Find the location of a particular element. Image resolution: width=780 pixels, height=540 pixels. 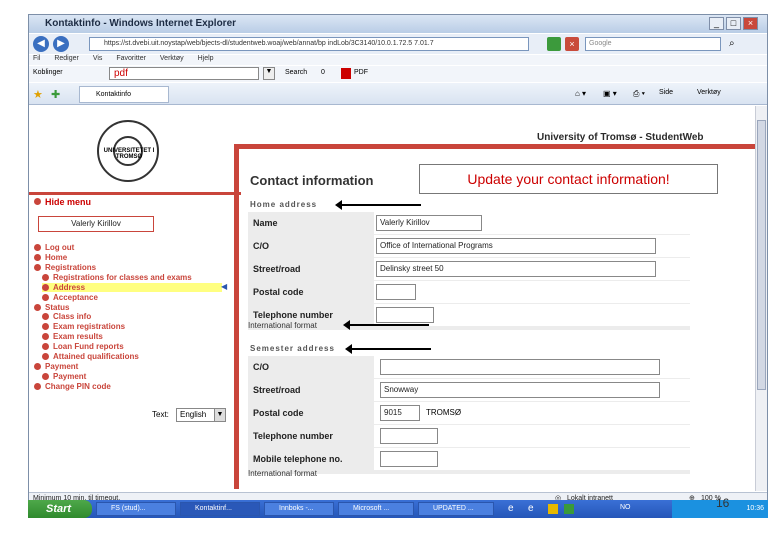

form-row: Postal code is located at coordinates (469, 292).